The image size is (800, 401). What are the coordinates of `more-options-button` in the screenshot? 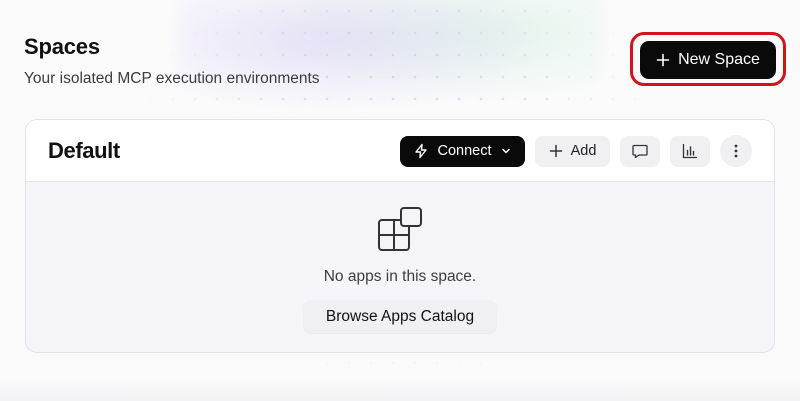 It's located at (736, 151).